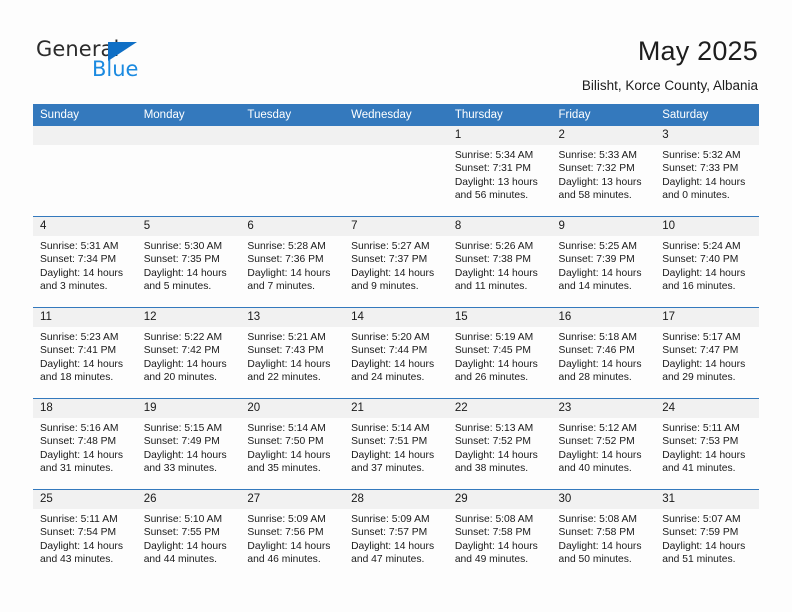  What do you see at coordinates (78, 351) in the screenshot?
I see `sunset-text: Sunset: 7:41 PM` at bounding box center [78, 351].